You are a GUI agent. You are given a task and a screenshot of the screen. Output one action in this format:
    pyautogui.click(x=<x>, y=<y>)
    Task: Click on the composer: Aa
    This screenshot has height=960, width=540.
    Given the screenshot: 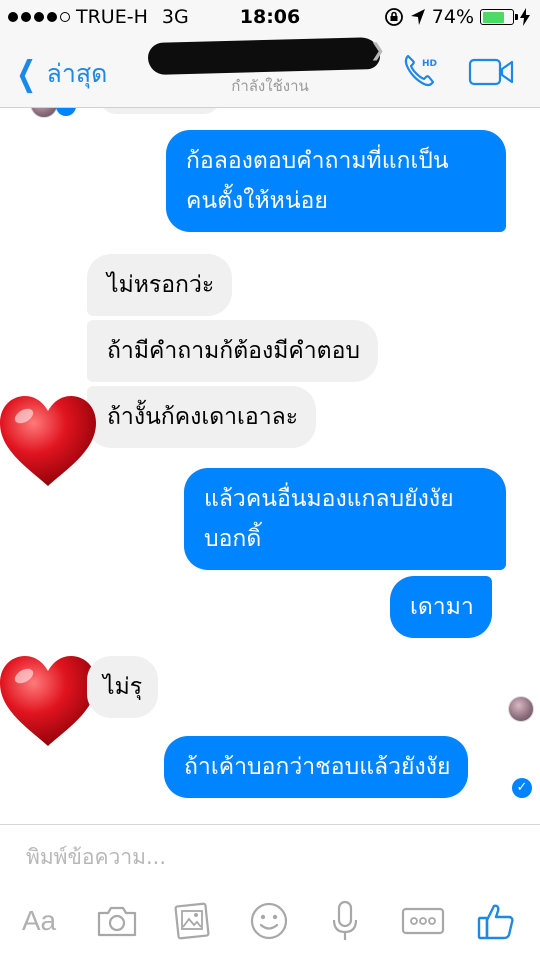 What is the action you would take?
    pyautogui.click(x=270, y=892)
    